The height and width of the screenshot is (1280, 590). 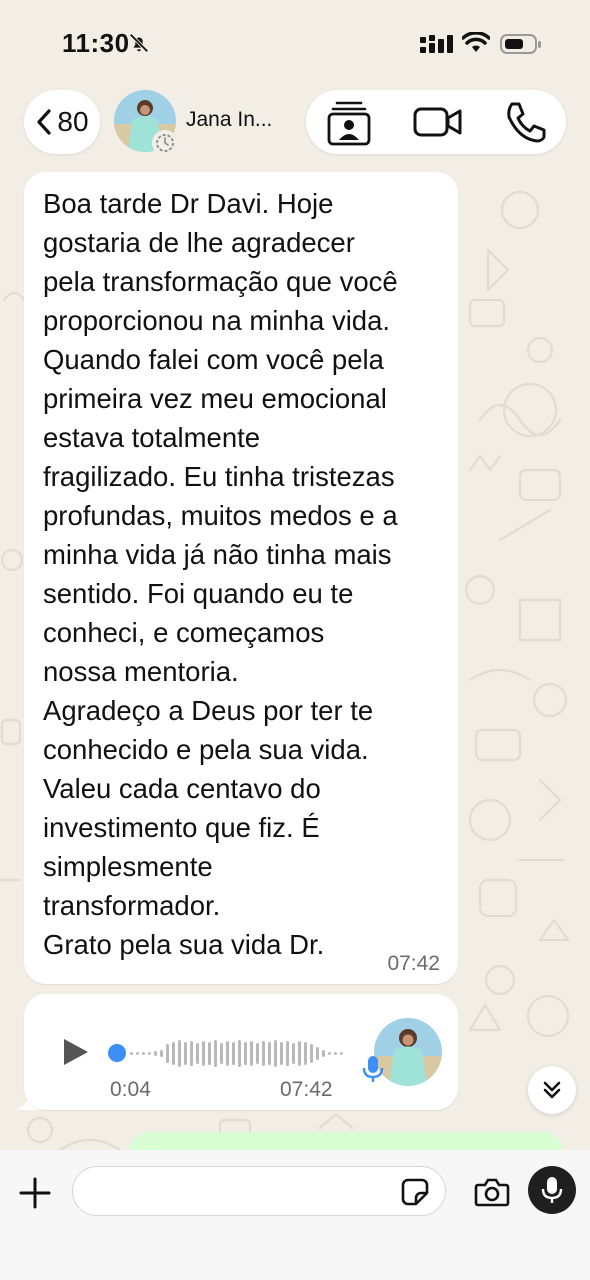 I want to click on status-ring-icon, so click(x=165, y=143).